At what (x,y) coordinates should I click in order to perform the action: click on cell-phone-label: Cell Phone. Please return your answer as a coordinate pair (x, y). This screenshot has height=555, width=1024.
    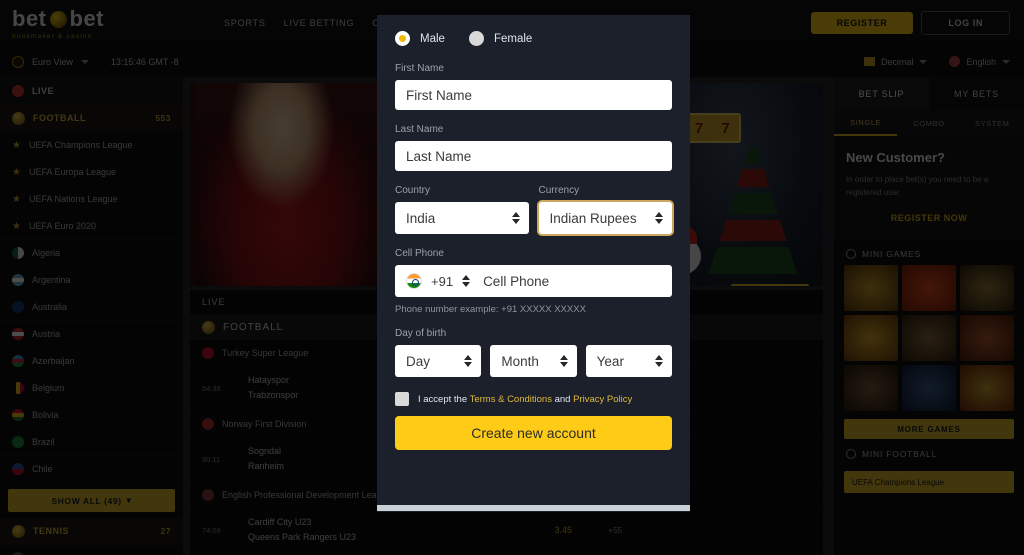
    Looking at the image, I should click on (419, 253).